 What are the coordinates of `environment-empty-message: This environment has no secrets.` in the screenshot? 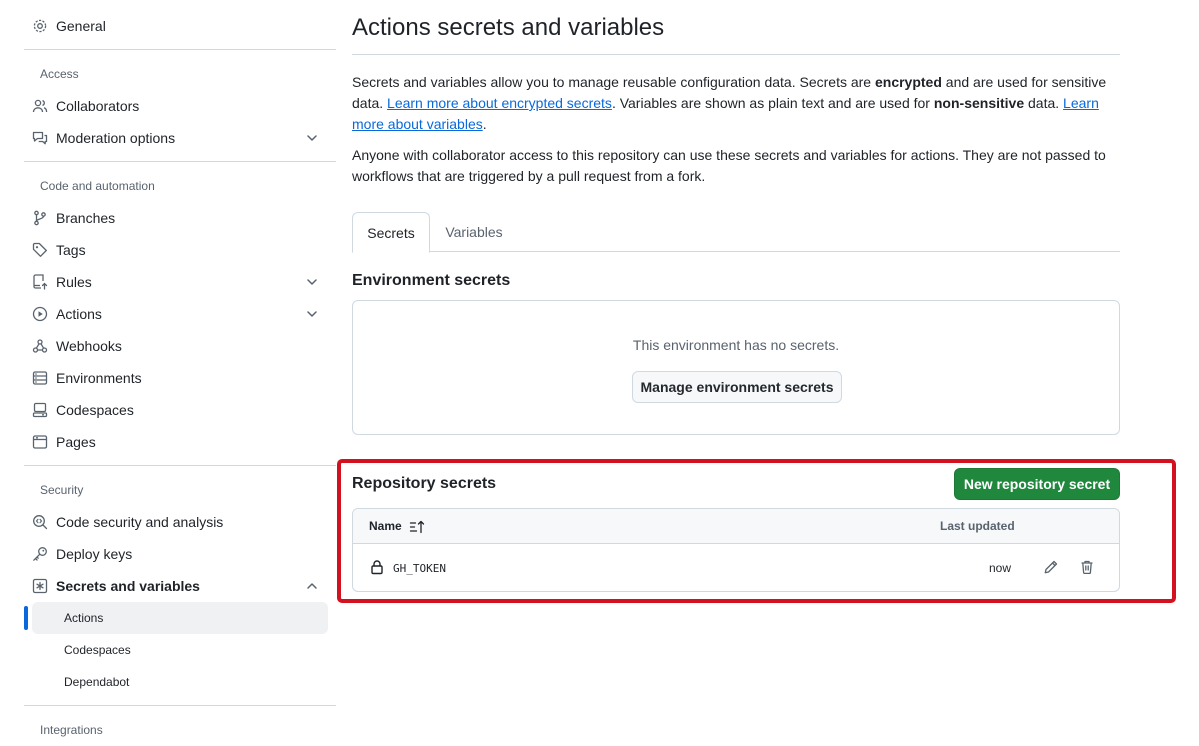 It's located at (736, 345).